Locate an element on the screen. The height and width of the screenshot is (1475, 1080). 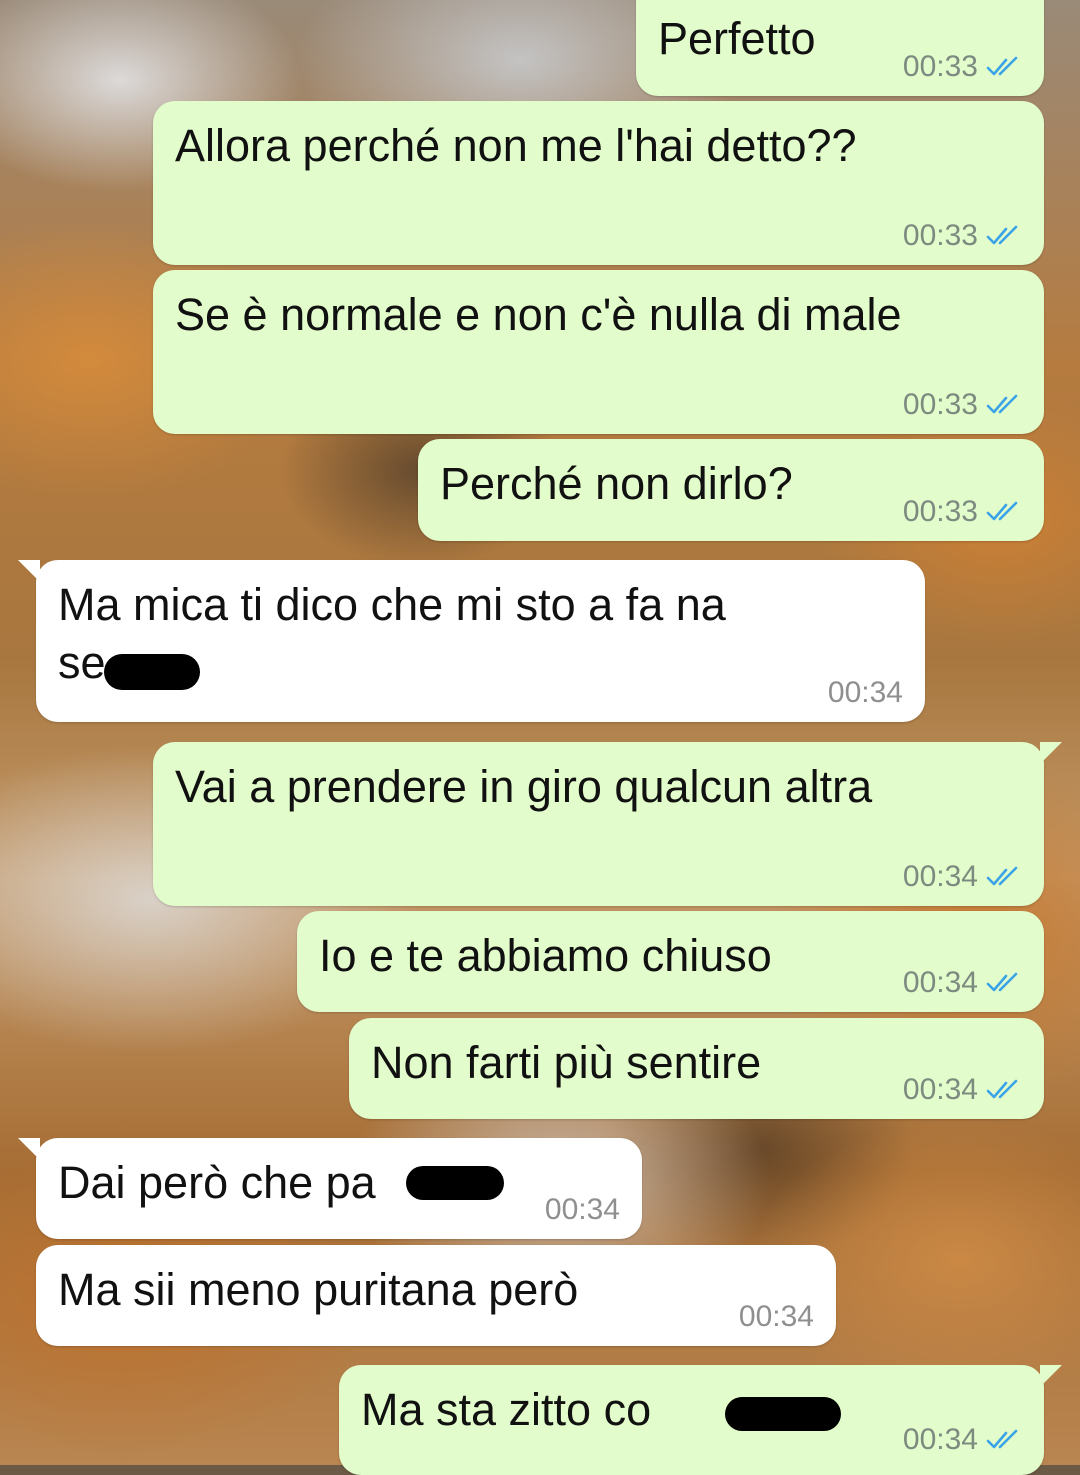
message-text: Allora perché non me l'hai detto?? is located at coordinates (516, 145).